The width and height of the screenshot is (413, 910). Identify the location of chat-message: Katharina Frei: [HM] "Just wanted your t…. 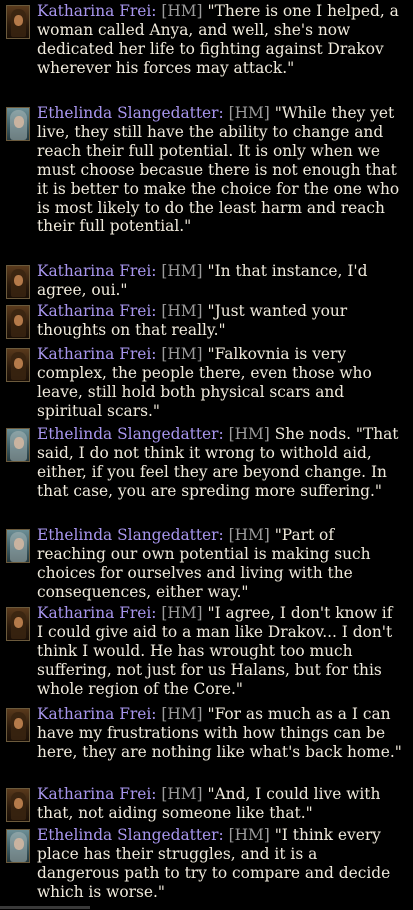
(206, 321).